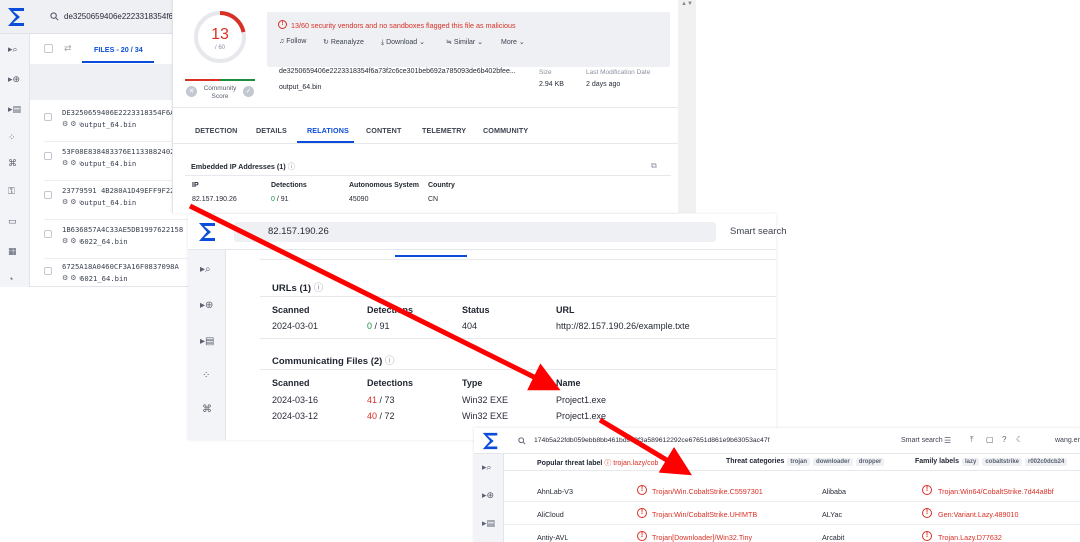  What do you see at coordinates (597, 463) in the screenshot?
I see `popular-threat-label: Popular threat label ⓘ trojan.lazy/cob` at bounding box center [597, 463].